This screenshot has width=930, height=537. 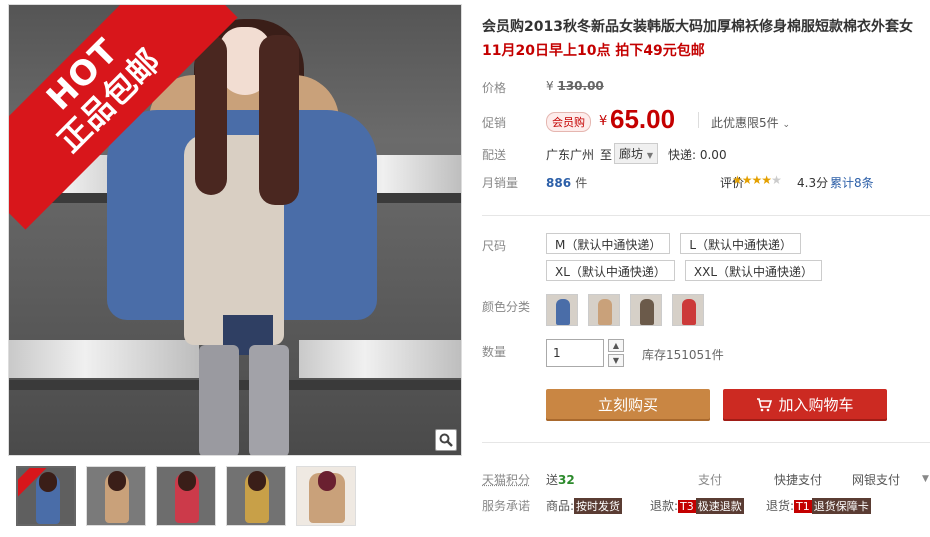 I want to click on points-value: 送32, so click(x=560, y=479).